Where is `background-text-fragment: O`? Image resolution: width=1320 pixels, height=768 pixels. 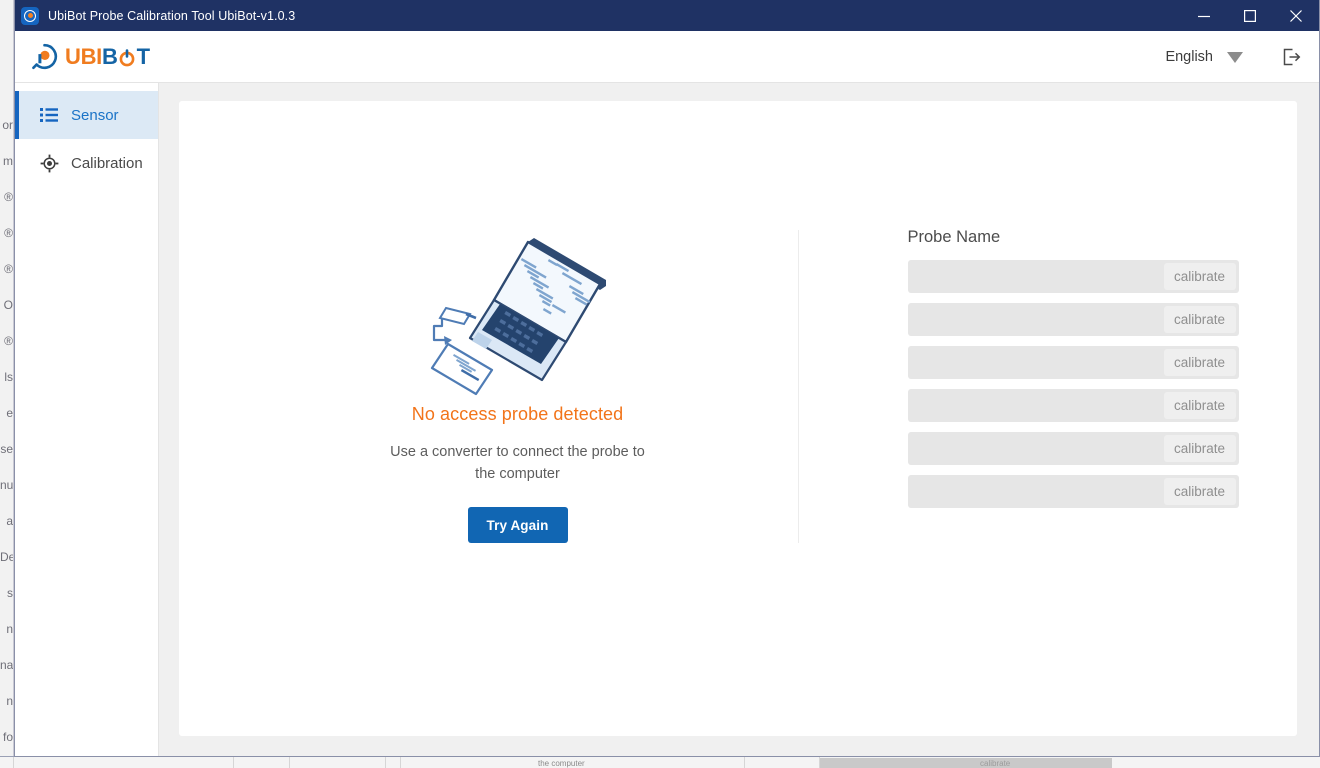 background-text-fragment: O is located at coordinates (8, 305).